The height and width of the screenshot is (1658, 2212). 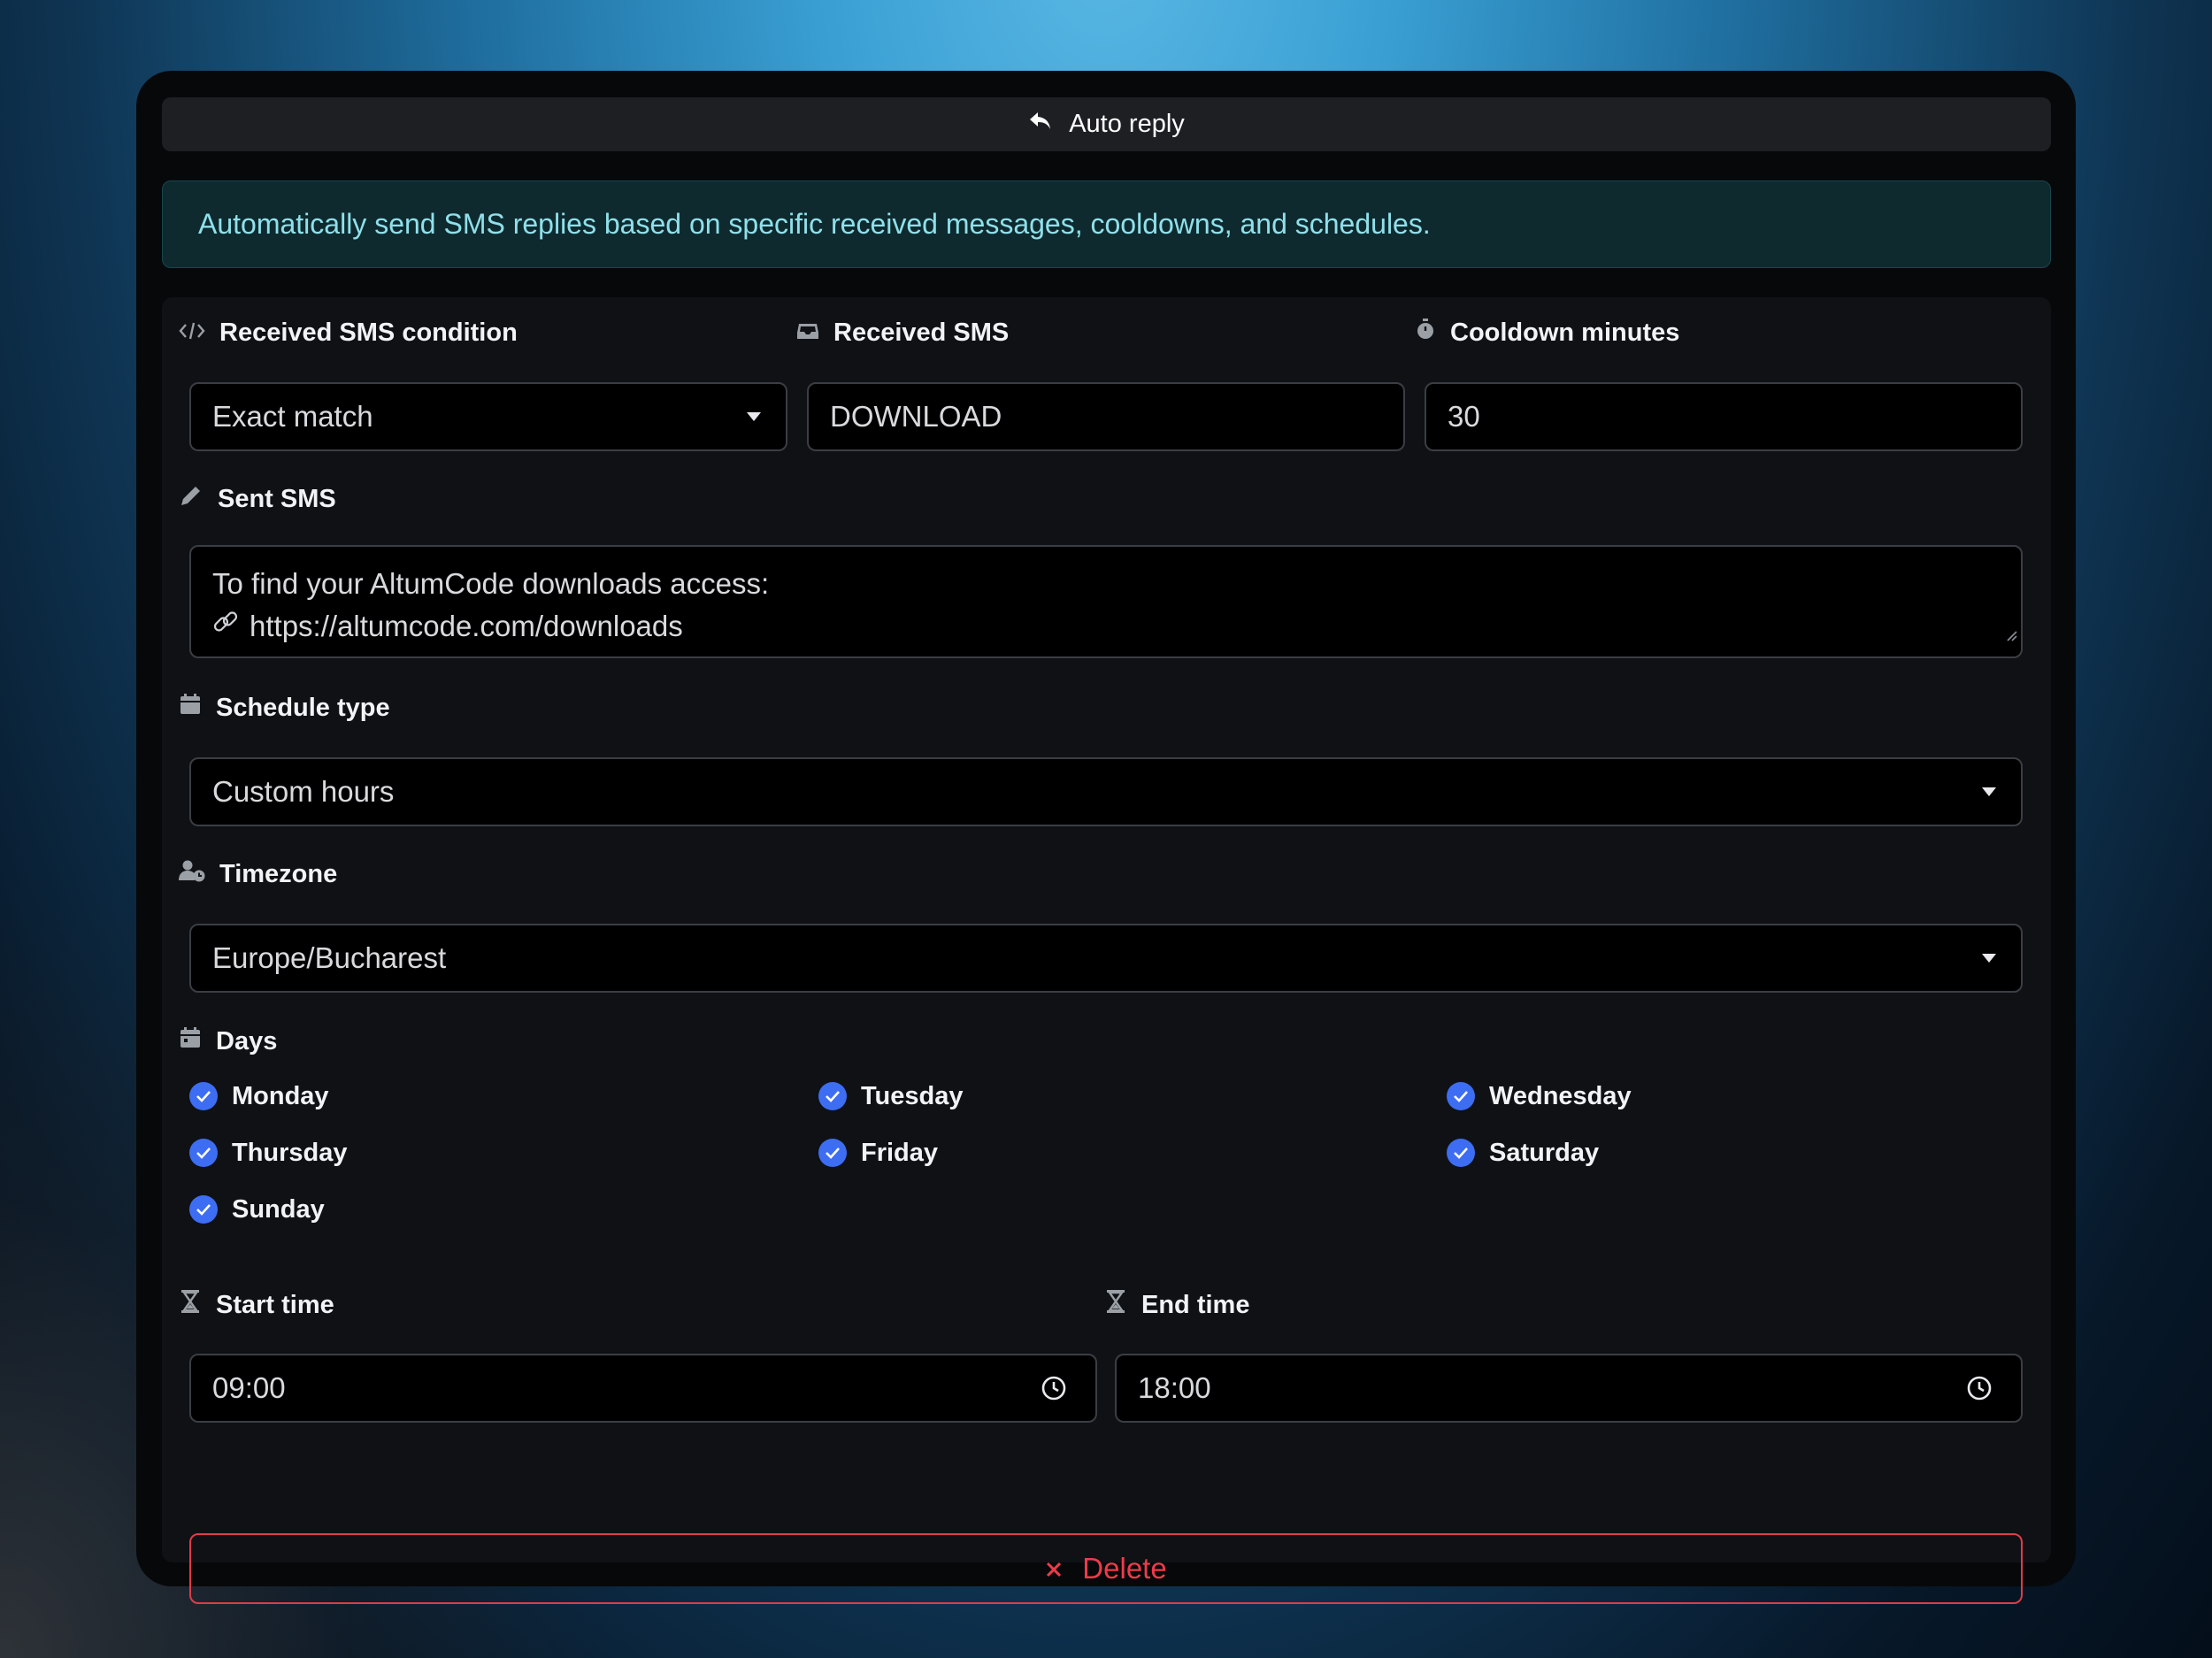 What do you see at coordinates (303, 708) in the screenshot?
I see `schedule-type-label-text: Schedule type` at bounding box center [303, 708].